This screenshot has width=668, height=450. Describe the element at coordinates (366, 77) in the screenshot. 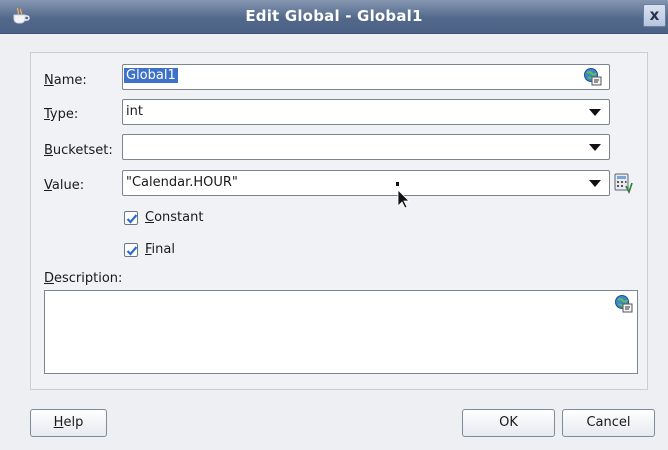

I see `name-field: Global1` at that location.